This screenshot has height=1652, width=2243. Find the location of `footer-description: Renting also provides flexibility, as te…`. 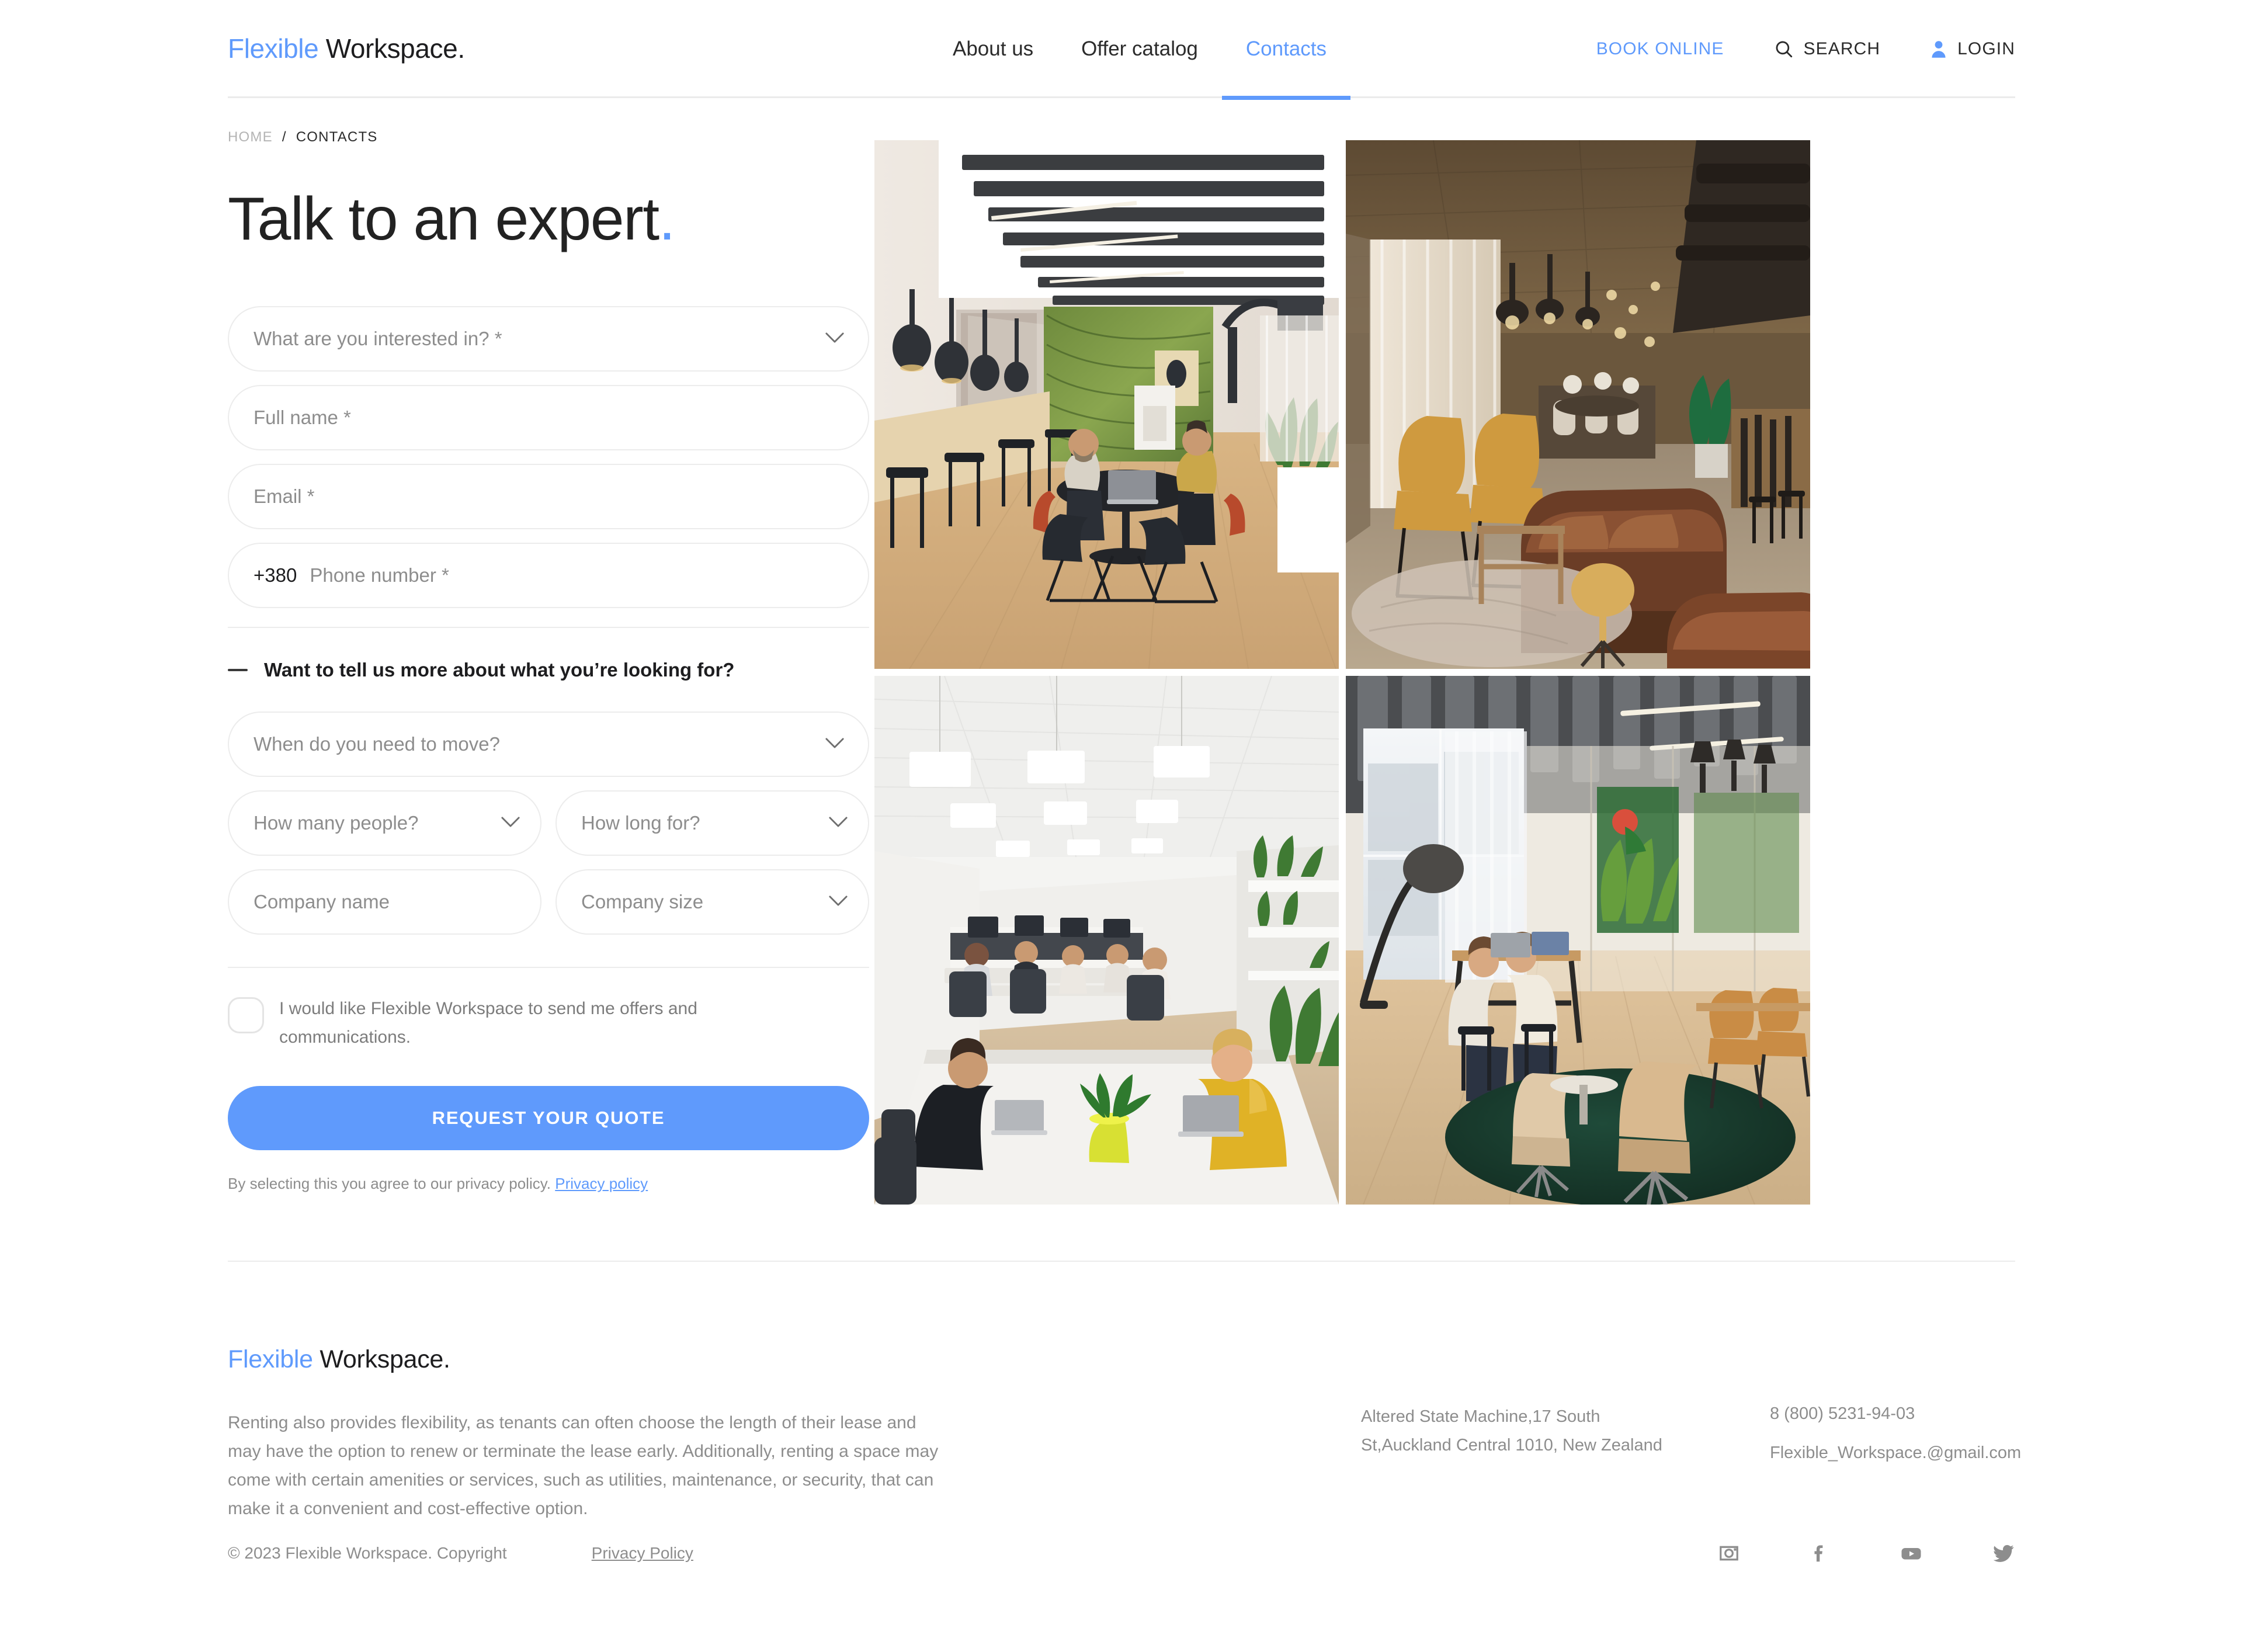

footer-description: Renting also provides flexibility, as te… is located at coordinates (583, 1465).